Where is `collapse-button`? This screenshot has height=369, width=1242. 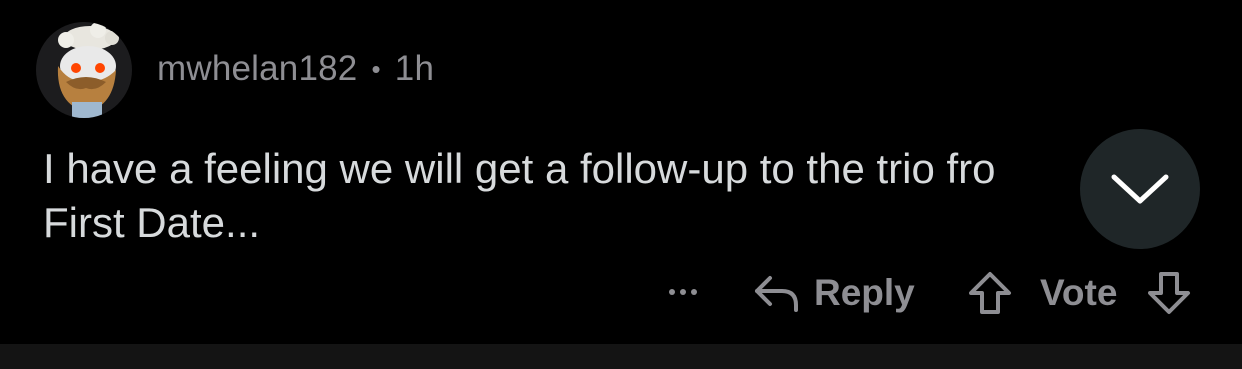
collapse-button is located at coordinates (1140, 189).